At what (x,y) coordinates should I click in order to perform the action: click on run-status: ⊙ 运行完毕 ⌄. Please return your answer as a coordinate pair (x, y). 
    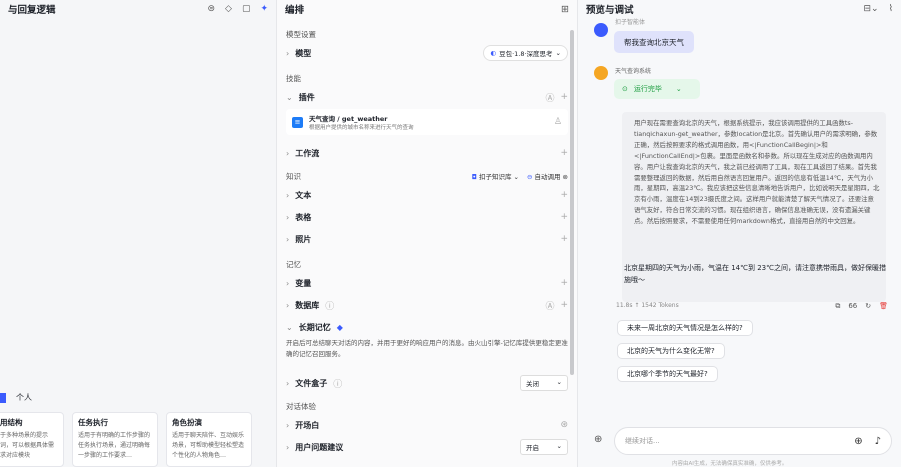
    Looking at the image, I should click on (657, 89).